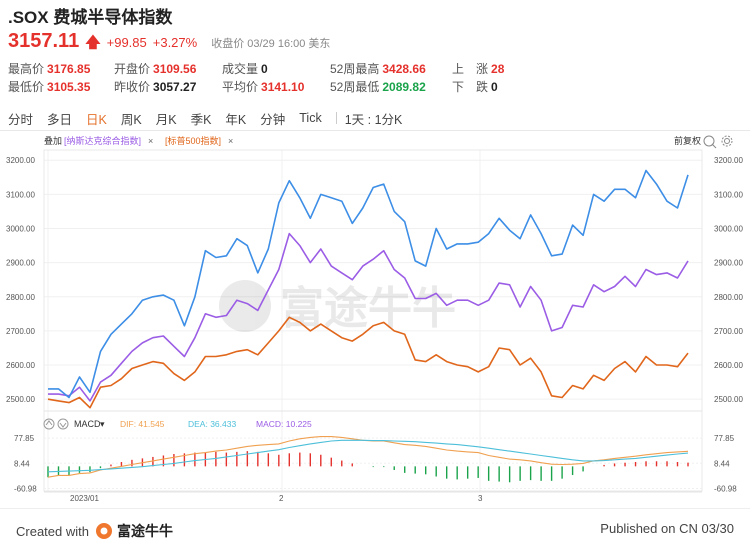 This screenshot has width=750, height=549. Describe the element at coordinates (728, 263) in the screenshot. I see `y-tick-right: 2900.00` at that location.